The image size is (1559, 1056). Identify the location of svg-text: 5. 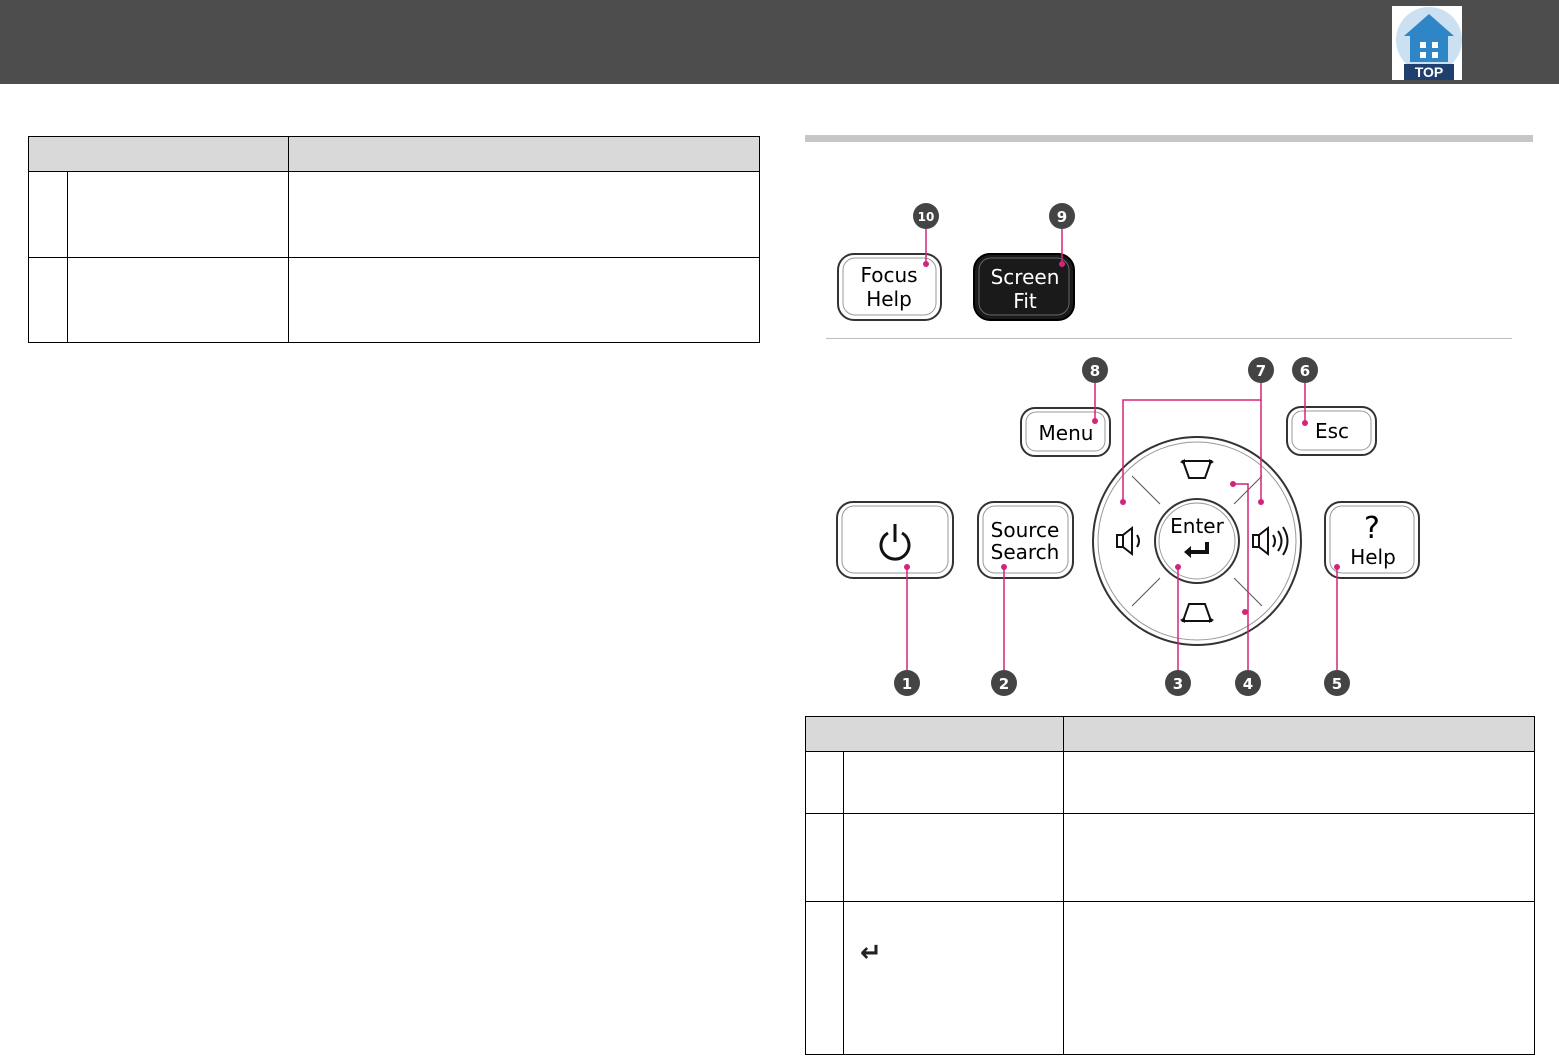
(1337, 684).